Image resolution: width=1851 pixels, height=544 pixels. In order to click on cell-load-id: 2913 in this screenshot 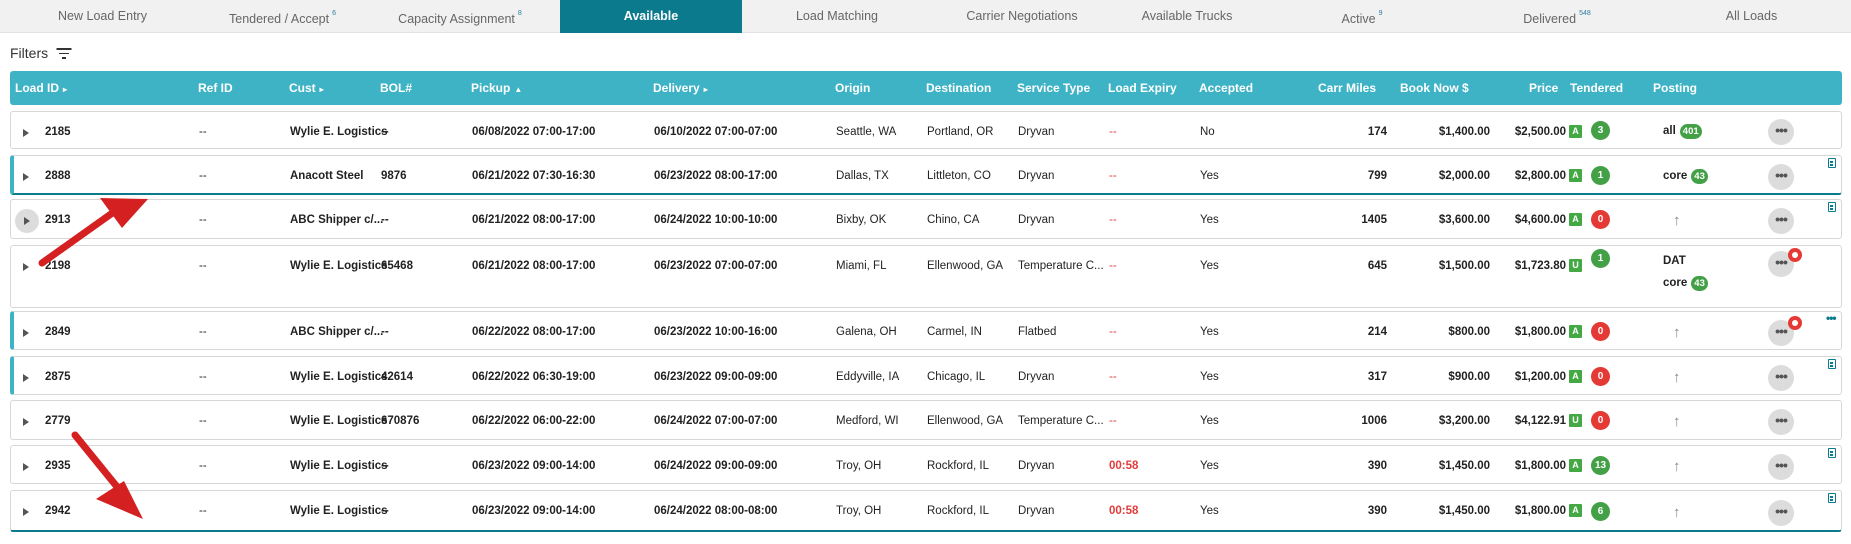, I will do `click(58, 220)`.